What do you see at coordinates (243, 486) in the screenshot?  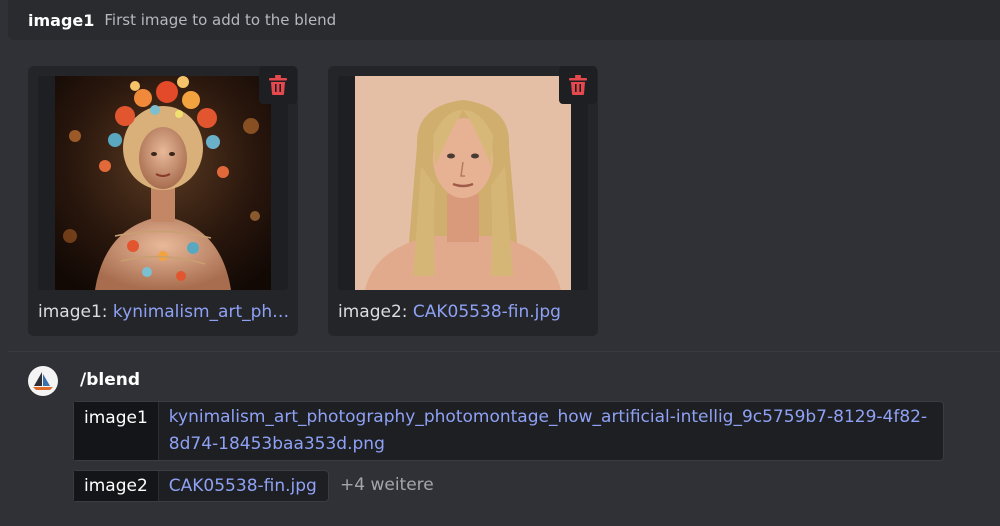 I see `param-value: CAK05538-fin.jpg` at bounding box center [243, 486].